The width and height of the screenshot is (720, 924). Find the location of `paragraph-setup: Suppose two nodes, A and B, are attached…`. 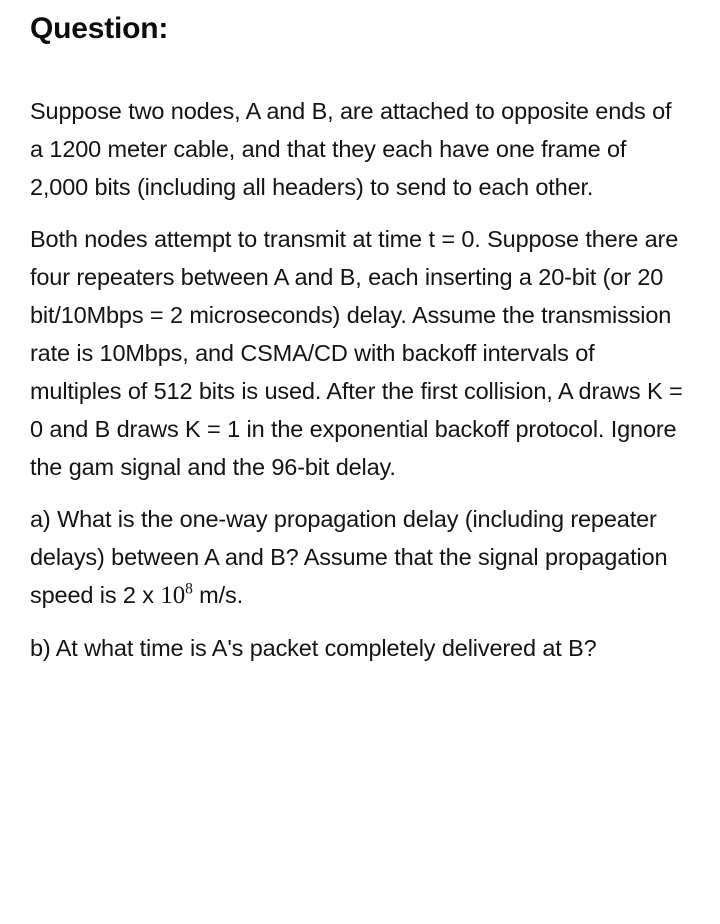

paragraph-setup: Suppose two nodes, A and B, are attached… is located at coordinates (351, 149).